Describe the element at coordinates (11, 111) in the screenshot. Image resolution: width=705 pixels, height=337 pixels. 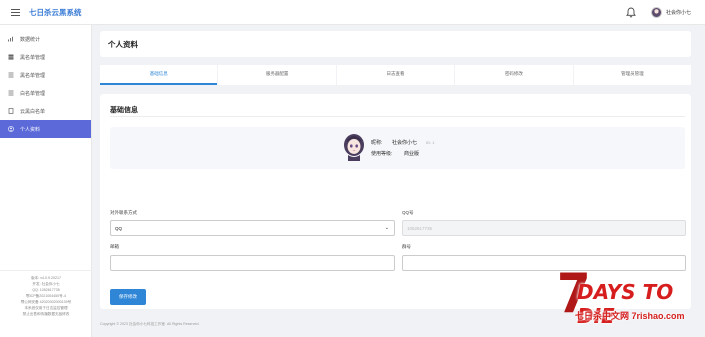
I see `document-icon` at that location.